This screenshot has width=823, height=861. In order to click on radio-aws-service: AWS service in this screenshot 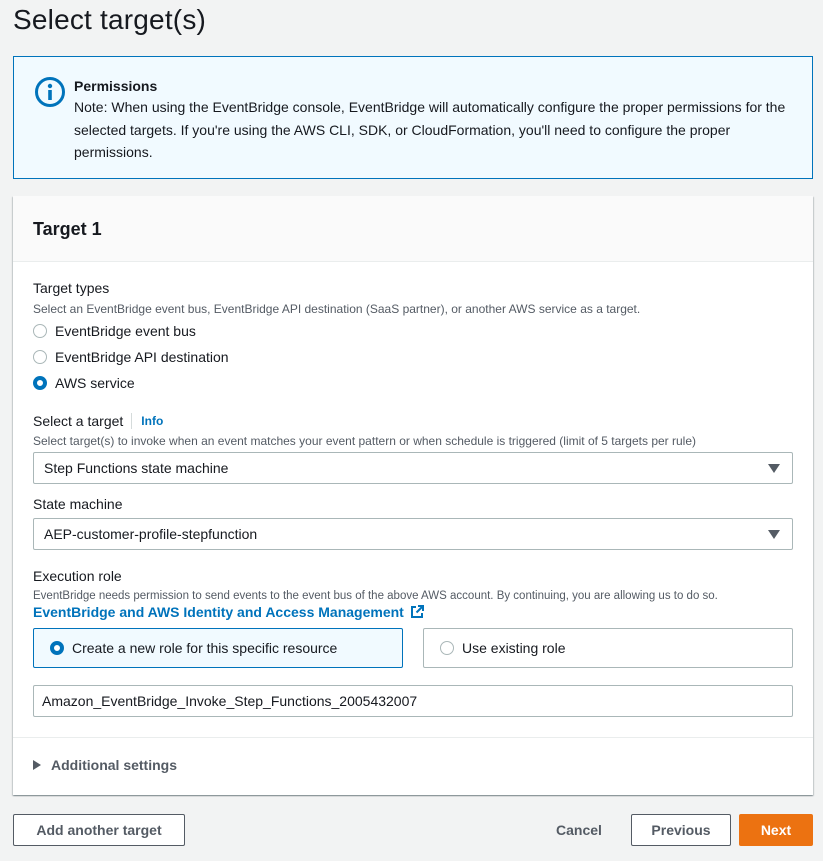, I will do `click(84, 383)`.